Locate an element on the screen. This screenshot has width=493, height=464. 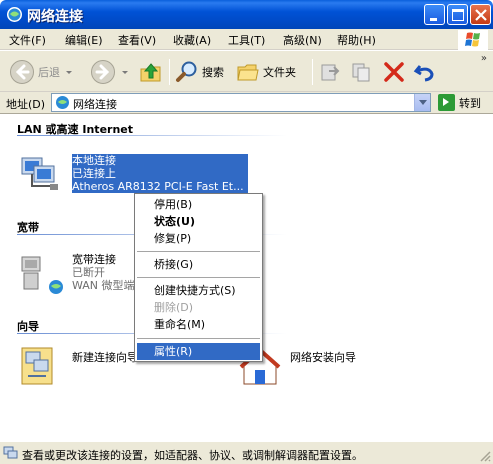
up-button is located at coordinates (151, 72).